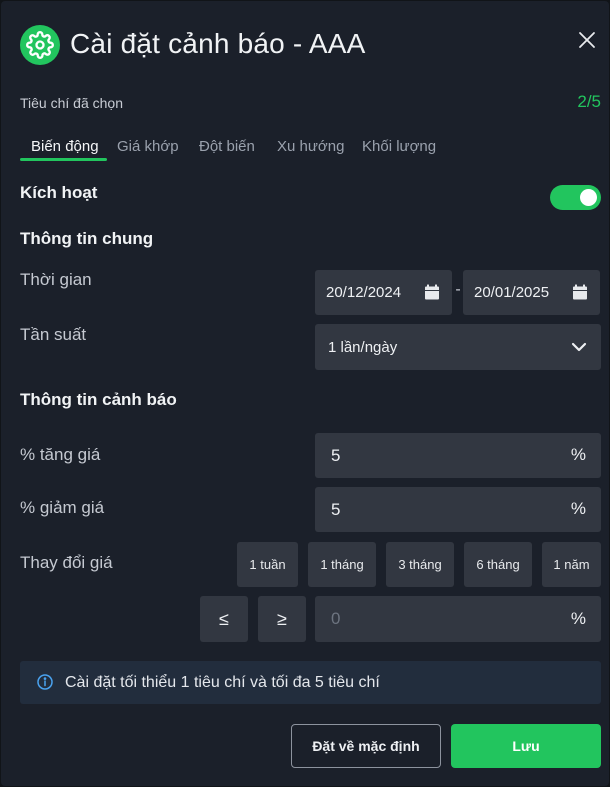 The height and width of the screenshot is (787, 610). Describe the element at coordinates (458, 509) in the screenshot. I see `decrease-input: 5 %` at that location.